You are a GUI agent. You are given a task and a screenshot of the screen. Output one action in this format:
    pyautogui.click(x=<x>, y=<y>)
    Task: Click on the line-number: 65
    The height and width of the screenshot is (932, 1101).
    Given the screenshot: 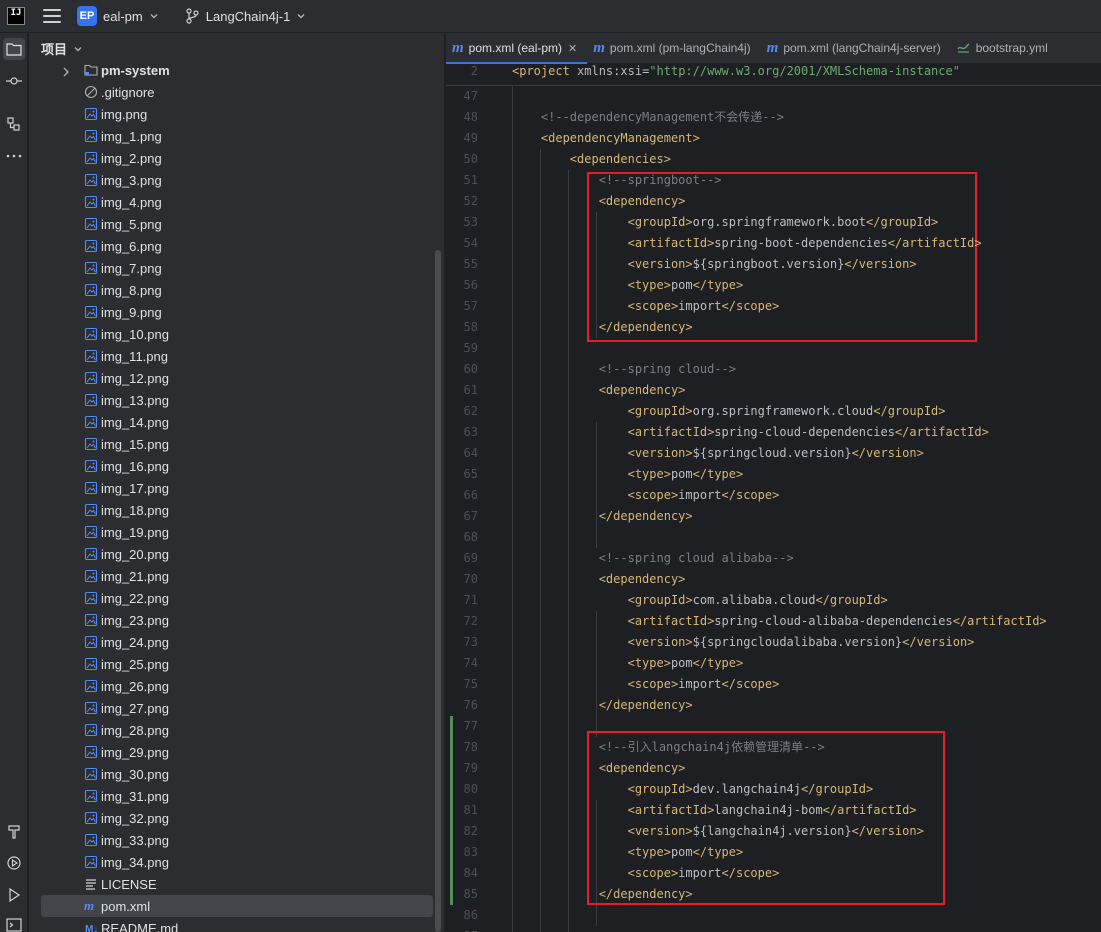 What is the action you would take?
    pyautogui.click(x=462, y=474)
    